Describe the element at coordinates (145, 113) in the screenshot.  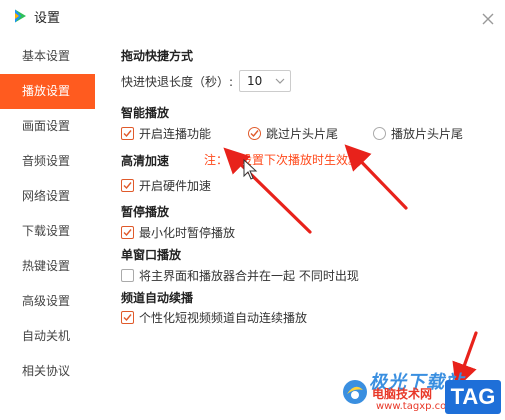
I see `section-title-smart-play: 智能播放` at that location.